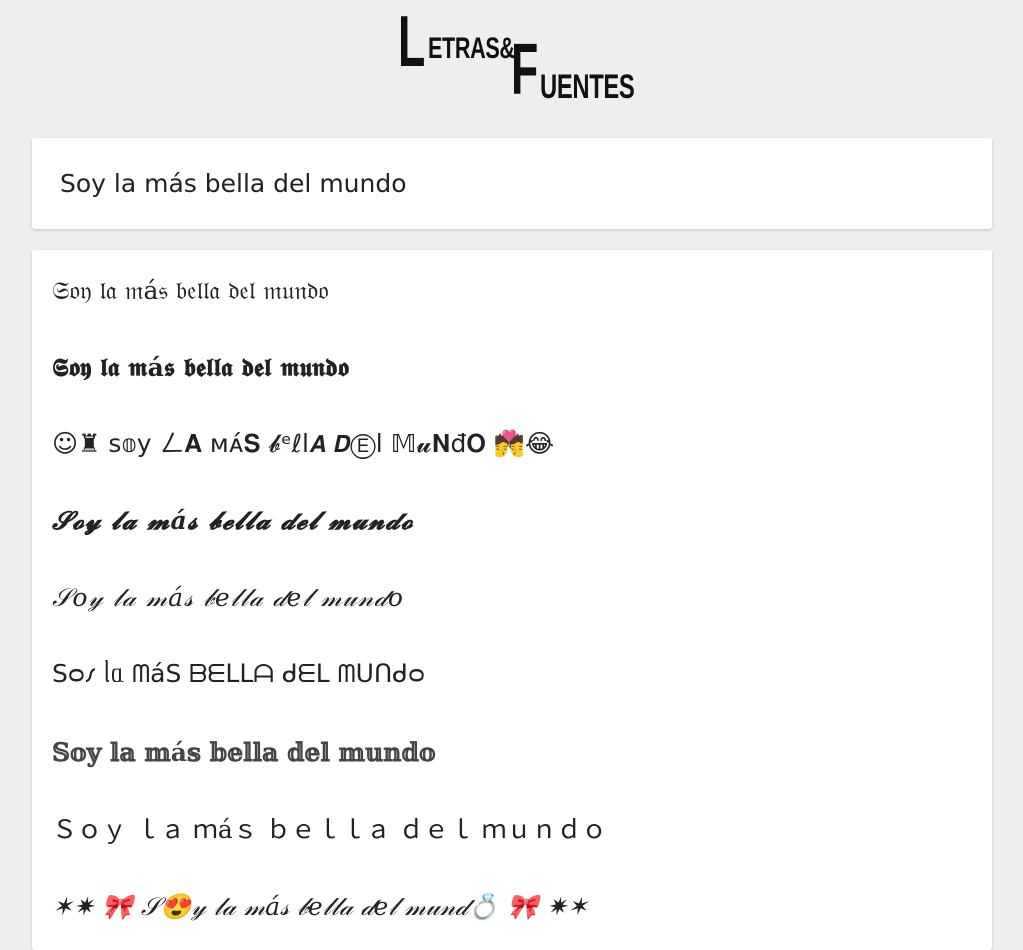  I want to click on text-input, so click(512, 183).